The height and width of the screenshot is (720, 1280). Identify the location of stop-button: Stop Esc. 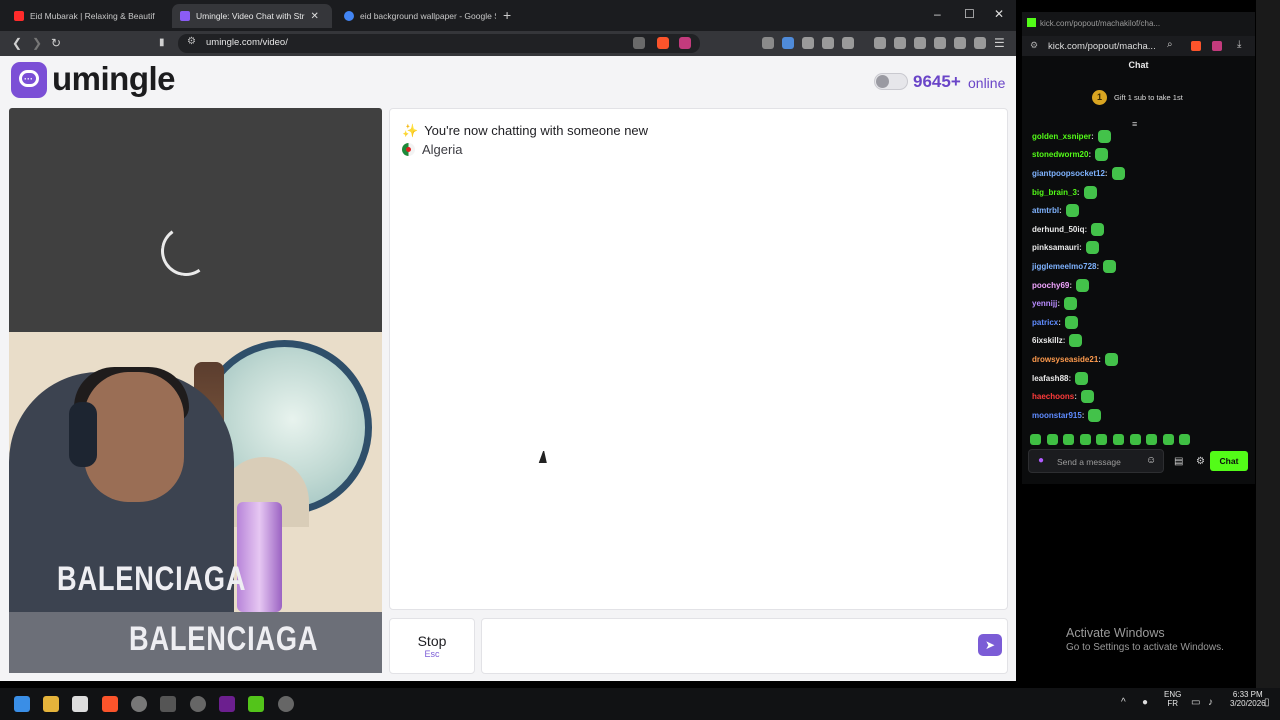
(432, 646).